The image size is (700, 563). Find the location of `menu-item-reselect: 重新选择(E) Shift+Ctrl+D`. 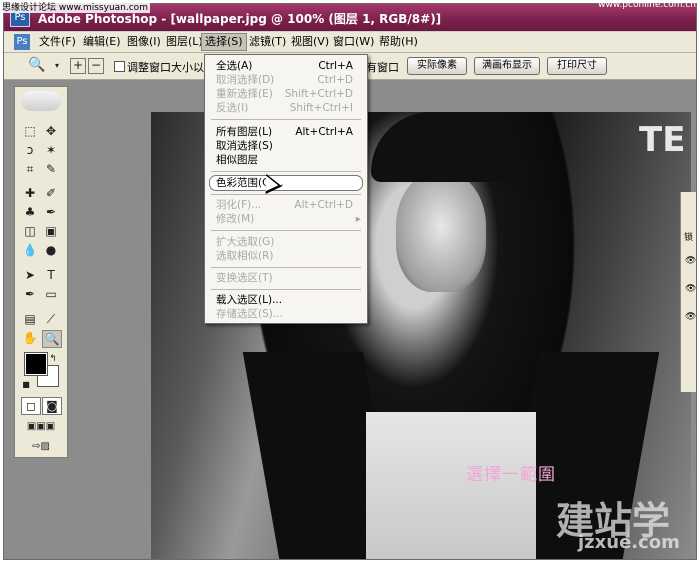

menu-item-reselect: 重新选择(E) Shift+Ctrl+D is located at coordinates (286, 94).